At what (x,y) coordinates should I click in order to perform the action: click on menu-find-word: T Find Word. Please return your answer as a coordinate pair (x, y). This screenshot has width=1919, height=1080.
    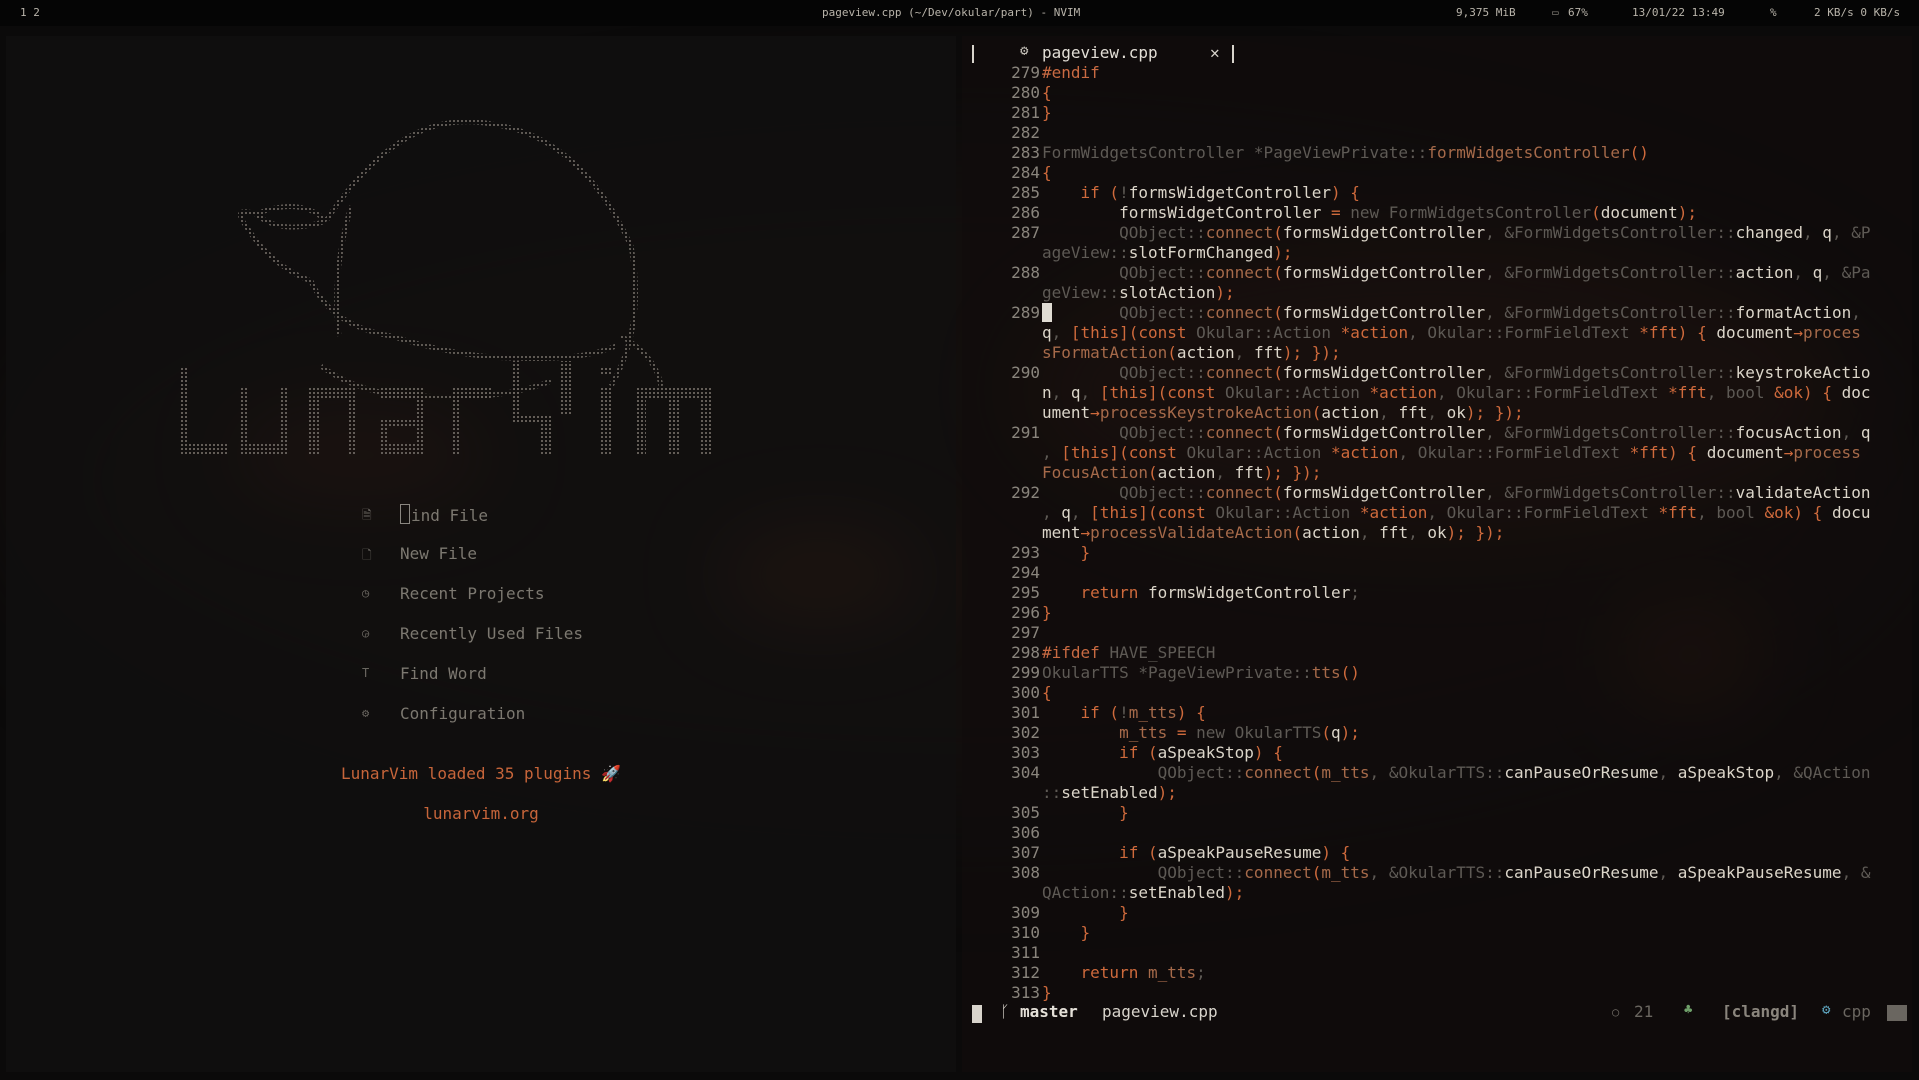
    Looking at the image, I should click on (512, 675).